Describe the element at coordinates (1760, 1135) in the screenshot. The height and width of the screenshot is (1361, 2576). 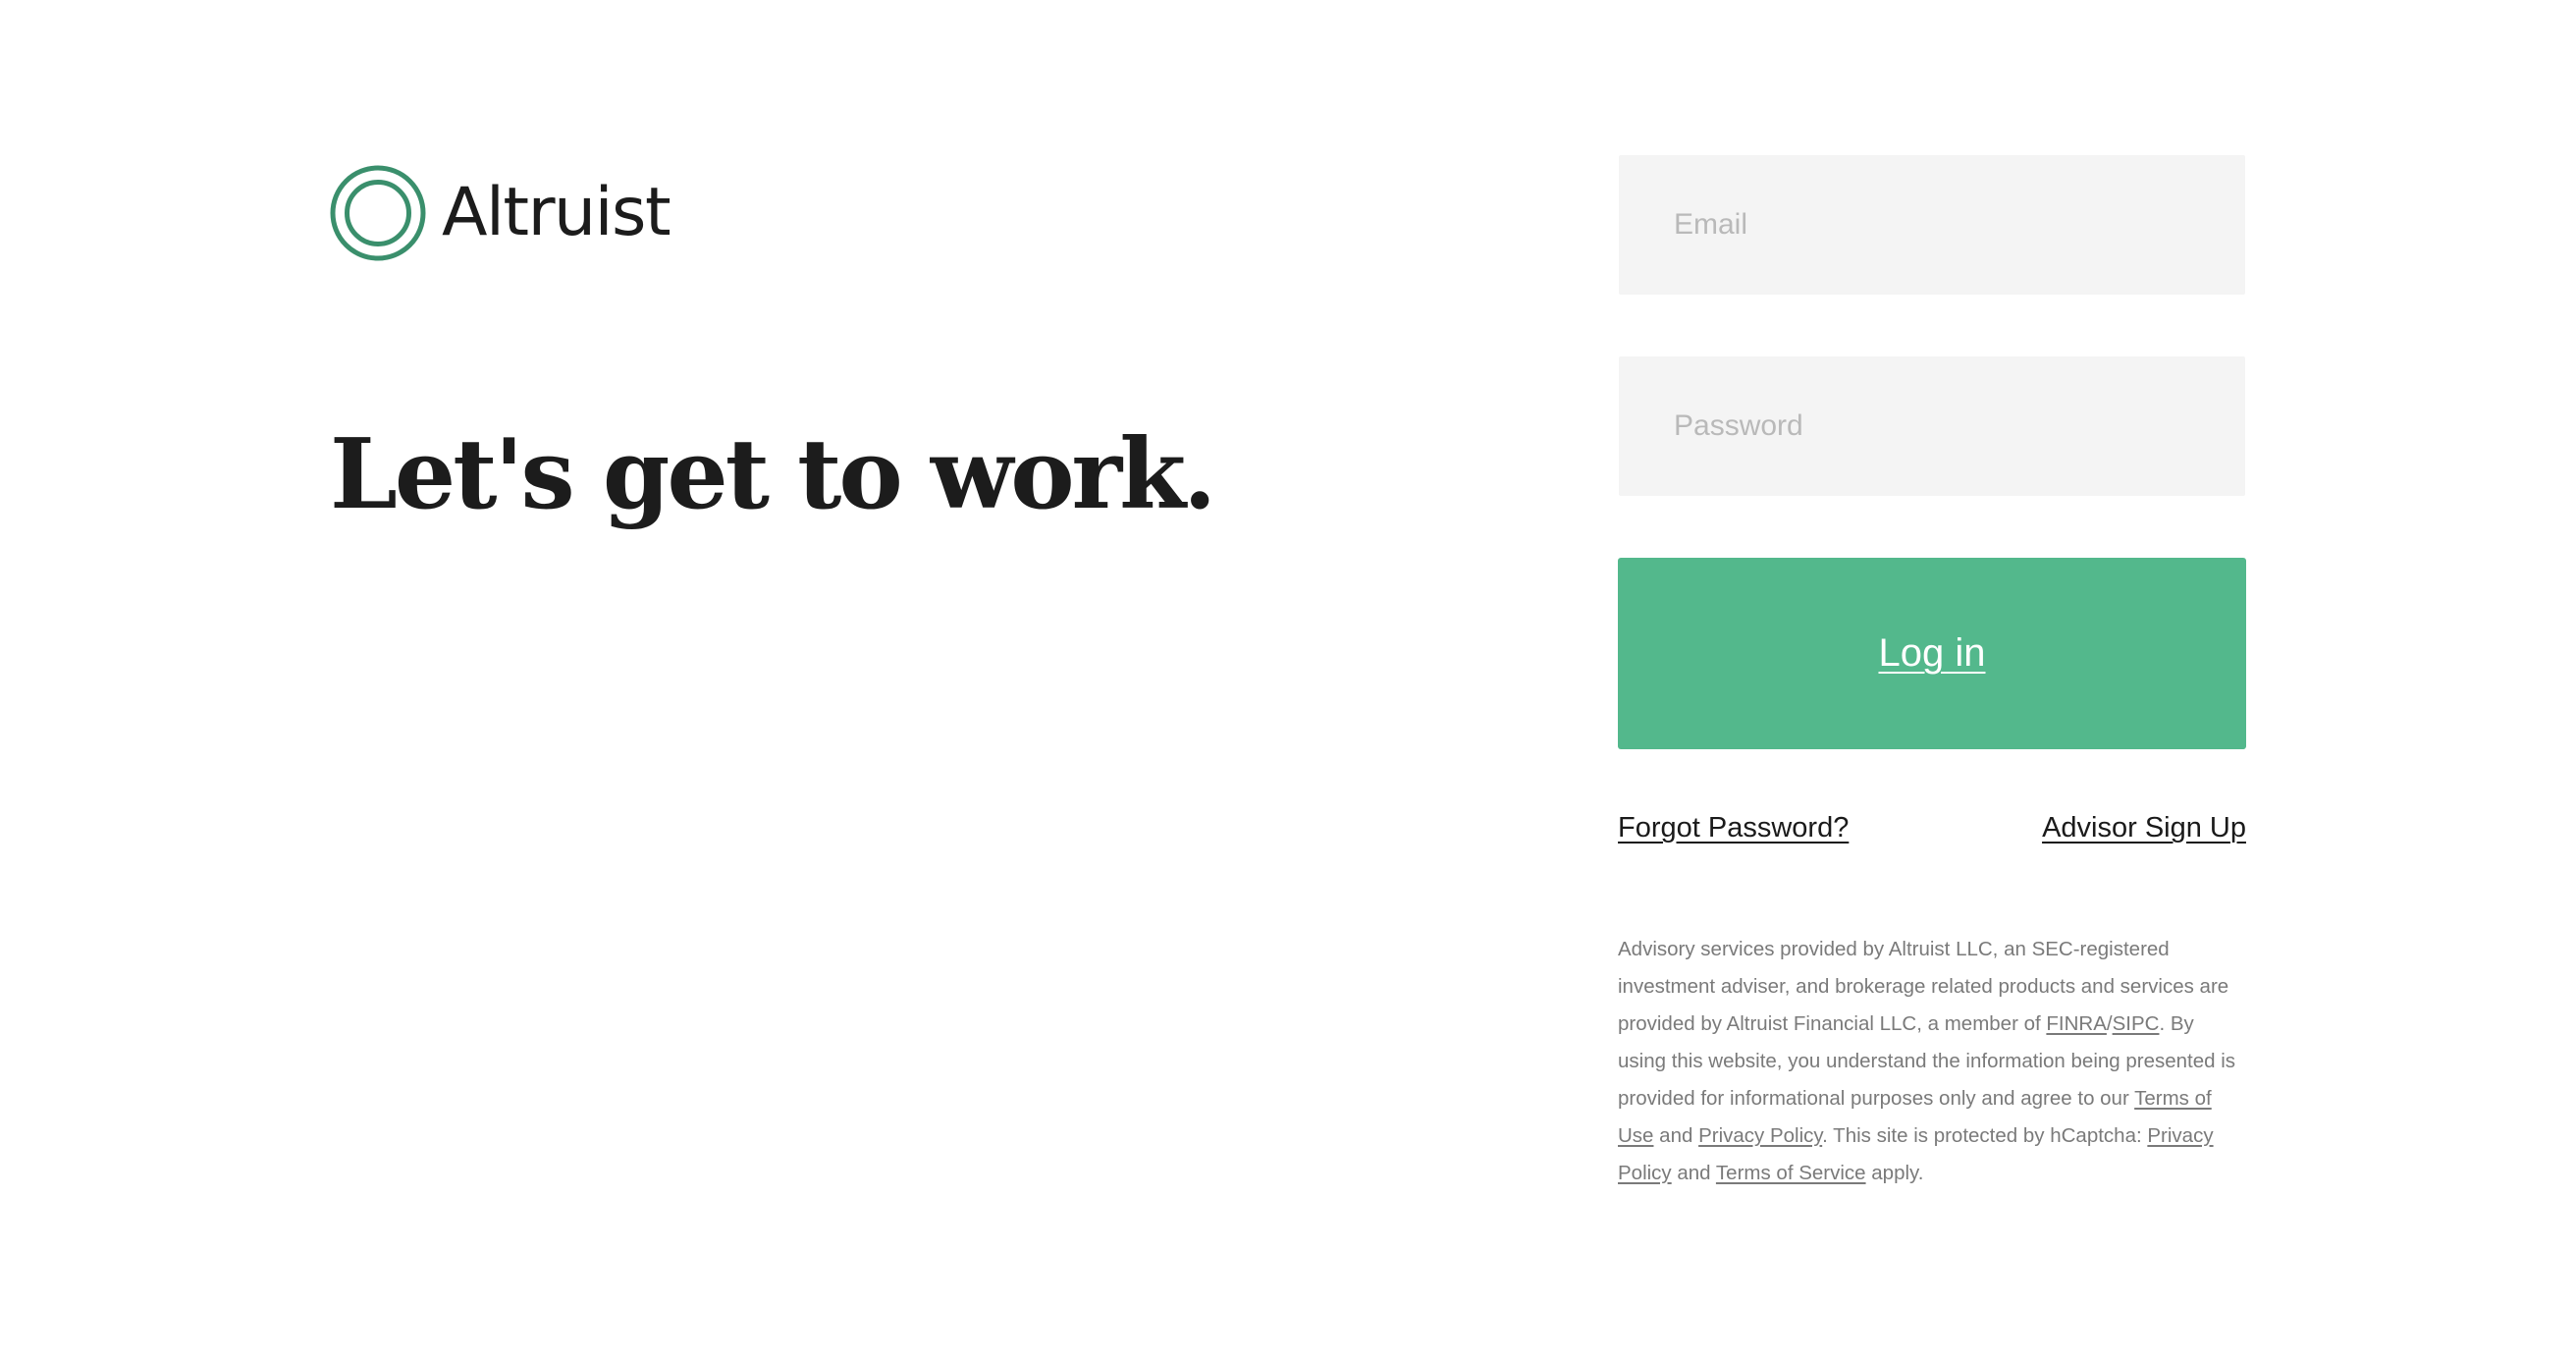
I see `privacy-policy-link: Privacy Policy` at that location.